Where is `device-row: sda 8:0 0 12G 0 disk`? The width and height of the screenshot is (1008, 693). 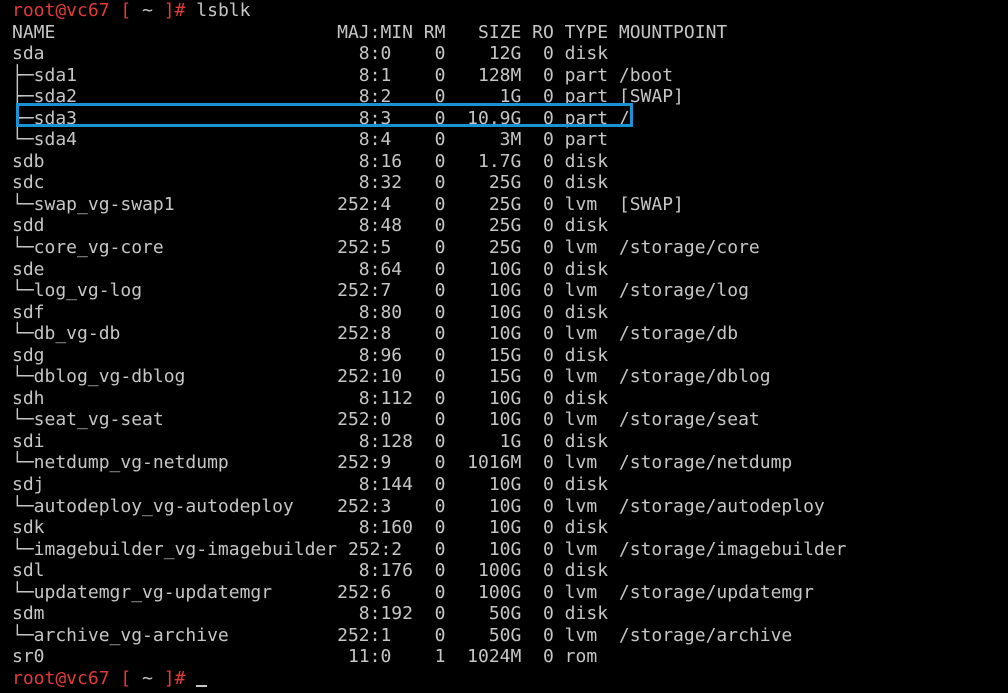 device-row: sda 8:0 0 12G 0 disk is located at coordinates (315, 54).